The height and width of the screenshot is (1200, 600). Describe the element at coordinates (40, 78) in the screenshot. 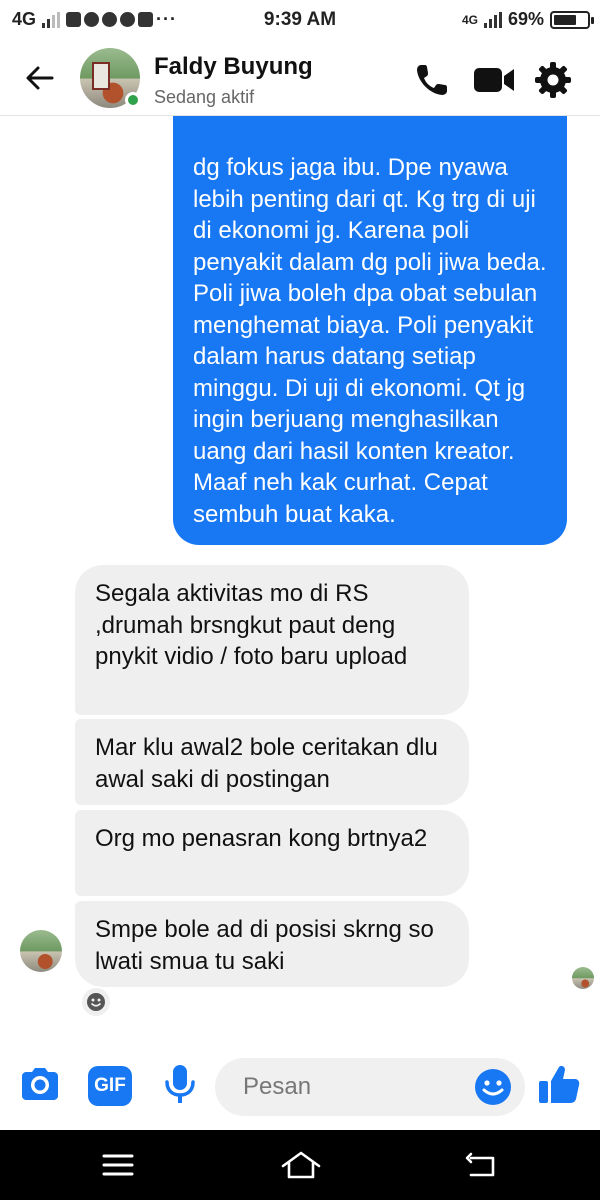

I see `back-arrow-icon` at that location.